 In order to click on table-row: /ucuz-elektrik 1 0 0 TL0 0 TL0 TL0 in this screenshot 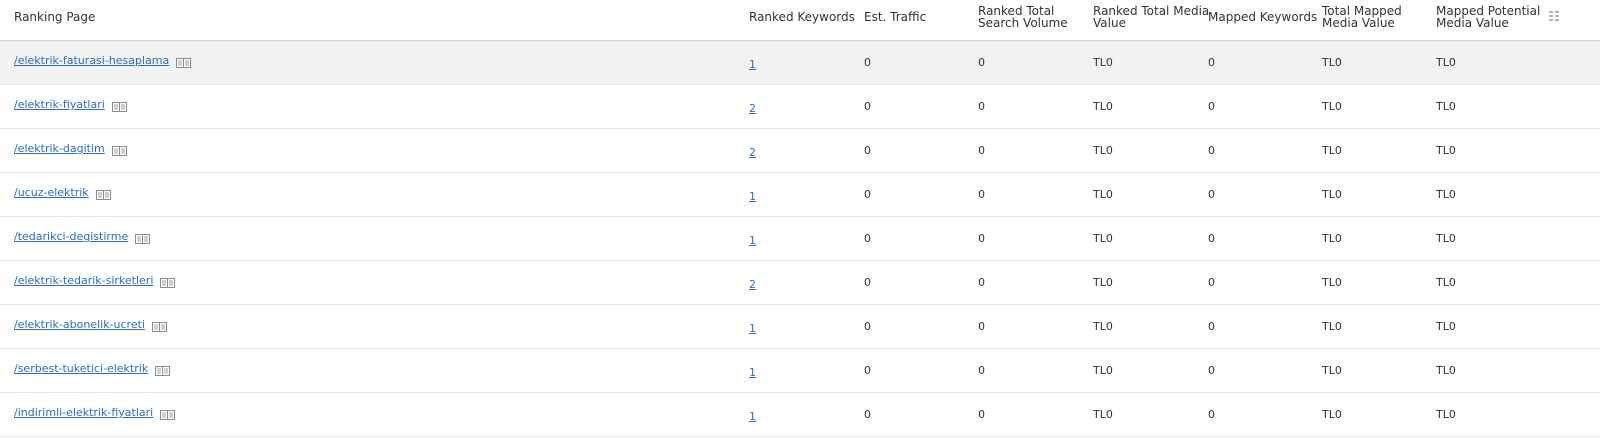, I will do `click(800, 195)`.